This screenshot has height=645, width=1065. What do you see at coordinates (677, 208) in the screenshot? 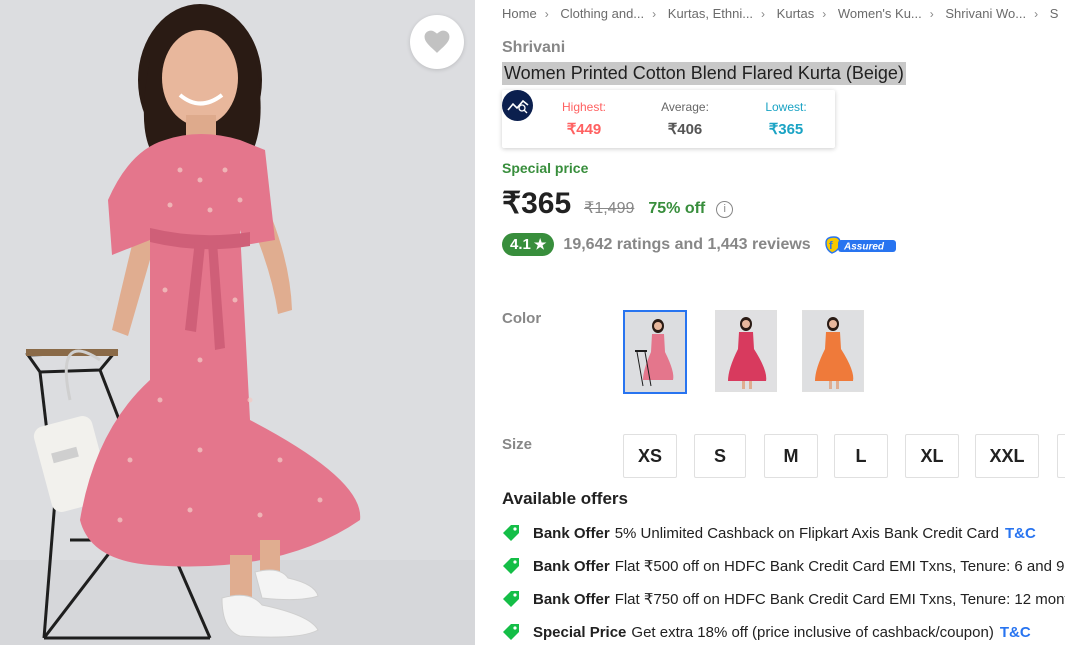
I see `discount-percent: 75% off` at bounding box center [677, 208].